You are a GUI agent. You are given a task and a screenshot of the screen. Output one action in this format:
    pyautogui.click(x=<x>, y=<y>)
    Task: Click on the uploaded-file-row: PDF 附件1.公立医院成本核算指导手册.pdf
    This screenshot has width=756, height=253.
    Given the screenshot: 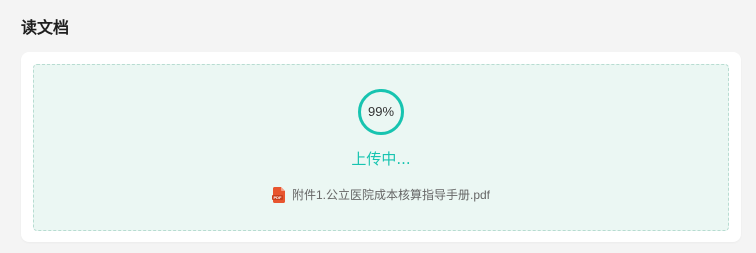 What is the action you would take?
    pyautogui.click(x=381, y=195)
    